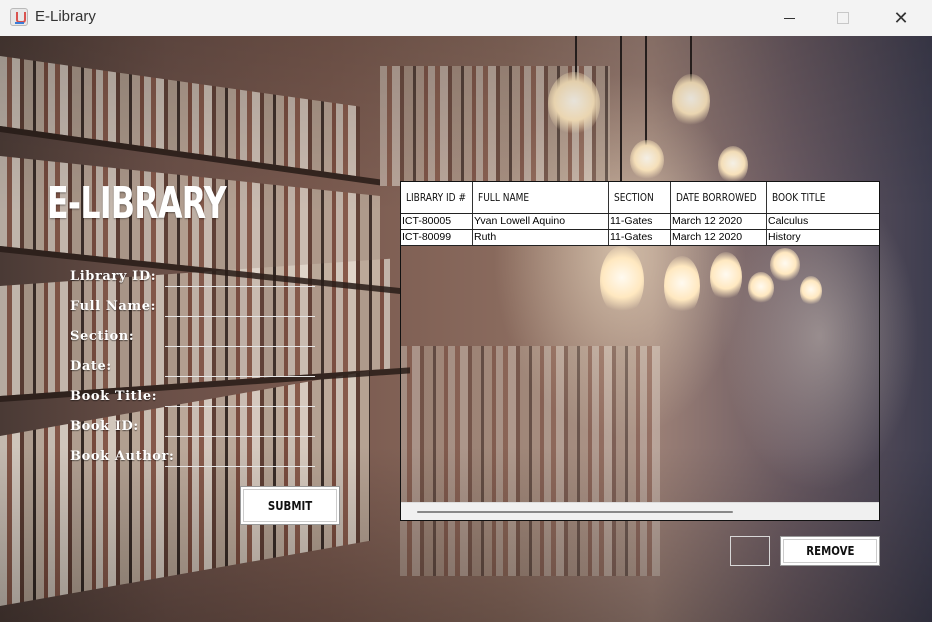 The width and height of the screenshot is (932, 622). I want to click on scrollbar-thumb, so click(575, 512).